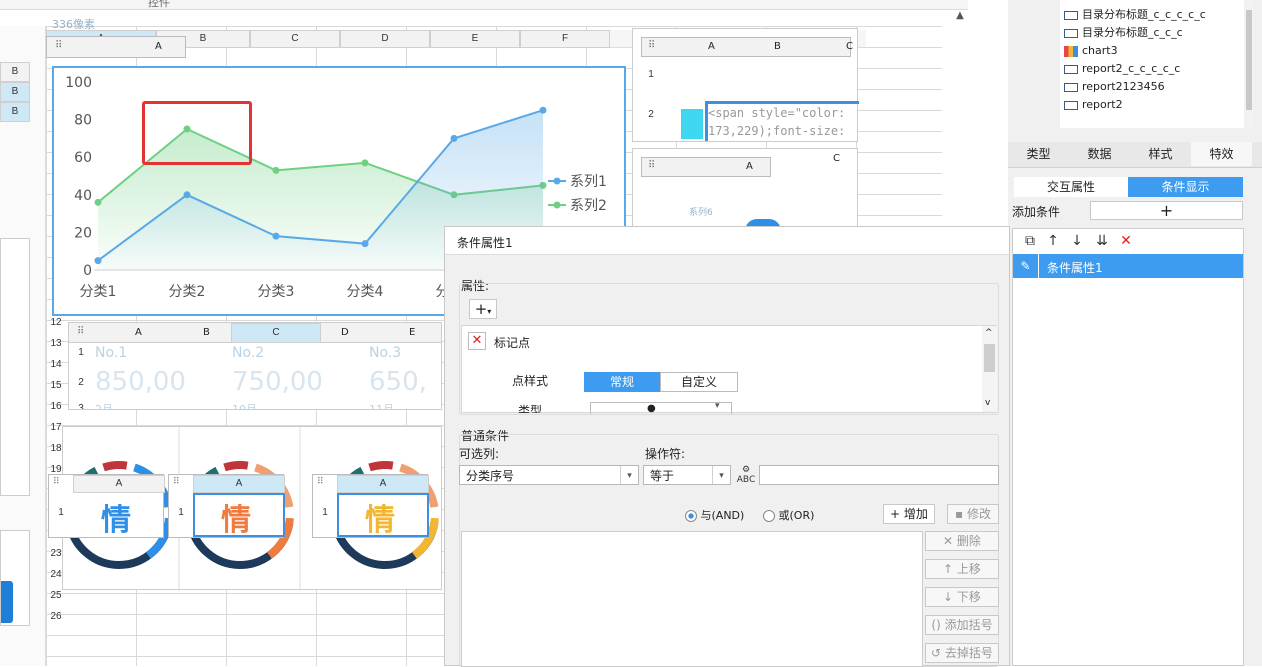 The width and height of the screenshot is (1262, 667). Describe the element at coordinates (962, 597) in the screenshot. I see `move-down-button: ↓ 下移` at that location.